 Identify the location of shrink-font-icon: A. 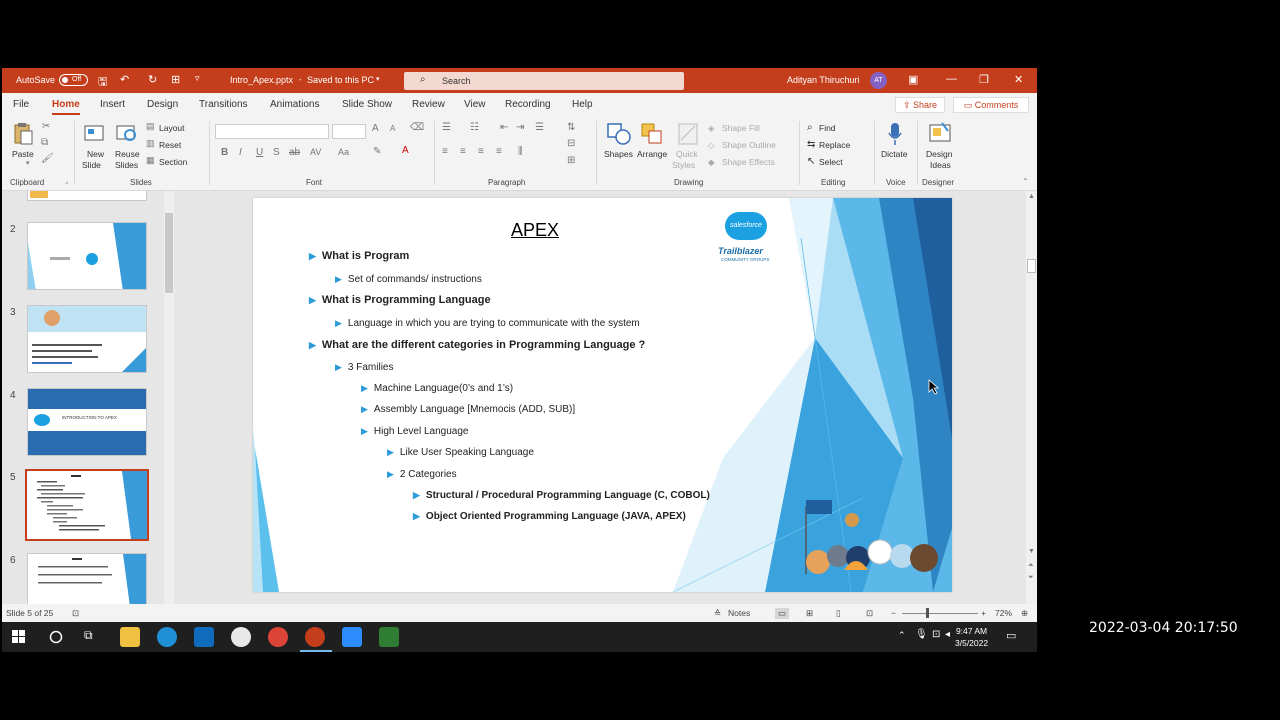
(392, 128).